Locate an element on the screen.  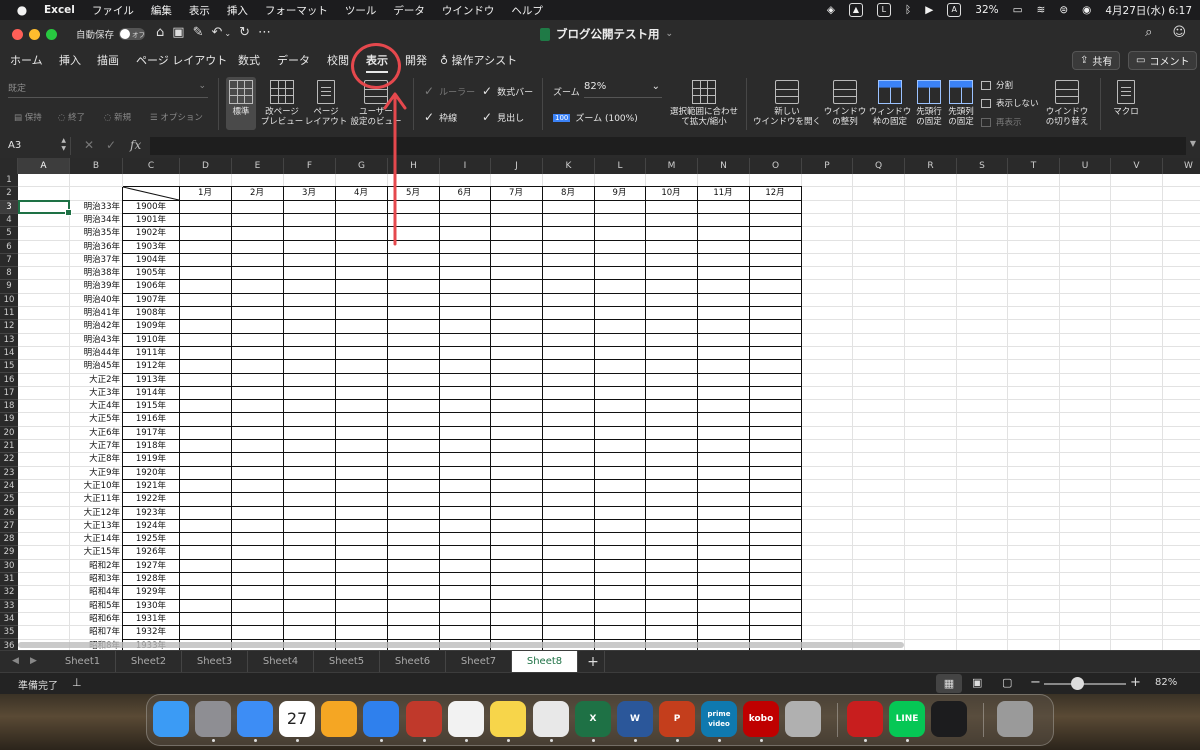
menu-app-excel: Excel is located at coordinates (59, 10).